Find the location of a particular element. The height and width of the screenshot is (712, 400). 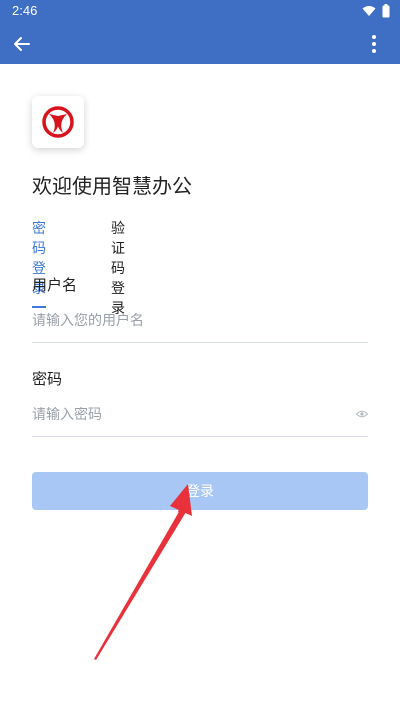

username-field-container is located at coordinates (200, 326).